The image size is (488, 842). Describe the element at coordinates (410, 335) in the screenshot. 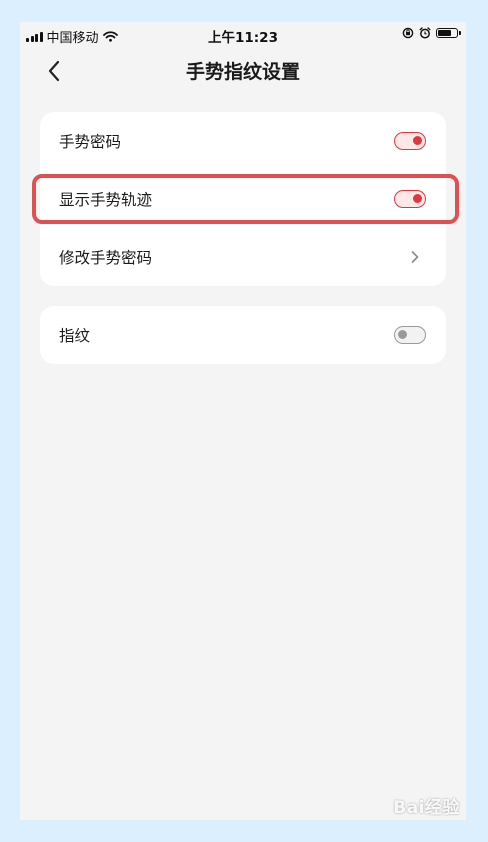

I see `fingerprint-toggle` at that location.